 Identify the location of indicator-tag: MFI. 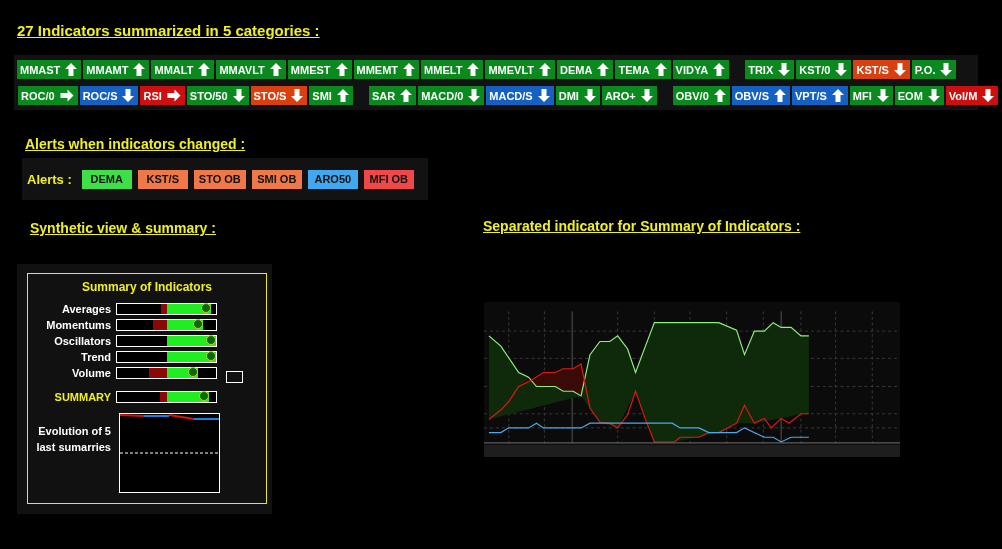
(871, 95).